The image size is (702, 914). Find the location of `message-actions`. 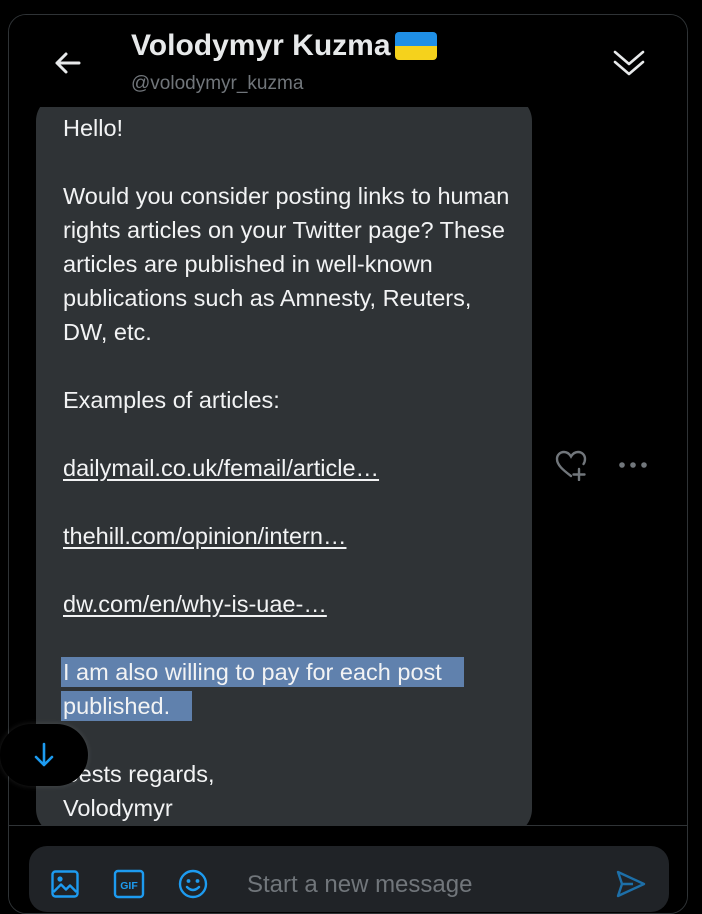

message-actions is located at coordinates (602, 465).